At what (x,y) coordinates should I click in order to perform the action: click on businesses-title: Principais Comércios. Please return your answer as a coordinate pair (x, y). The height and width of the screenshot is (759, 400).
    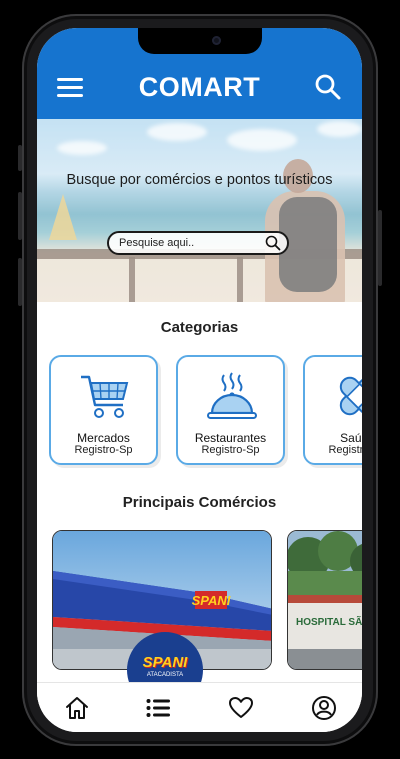
    Looking at the image, I should click on (199, 502).